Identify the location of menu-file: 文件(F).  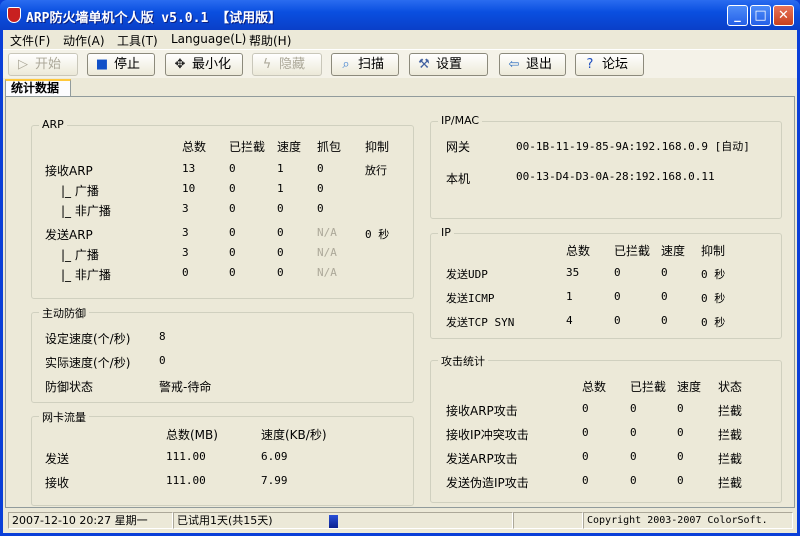
(30, 40).